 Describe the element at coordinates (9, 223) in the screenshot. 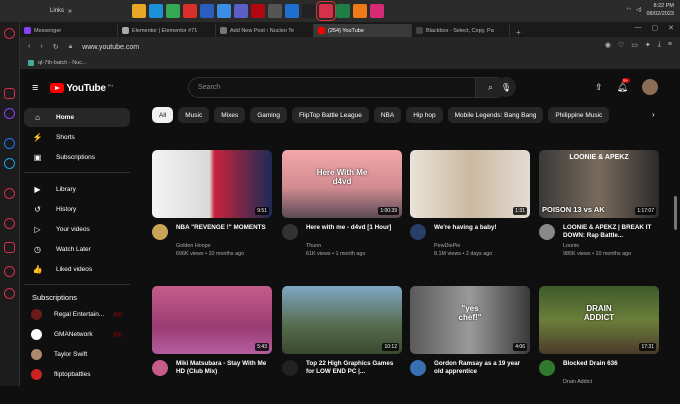

I see `history-sidebar-icon` at that location.